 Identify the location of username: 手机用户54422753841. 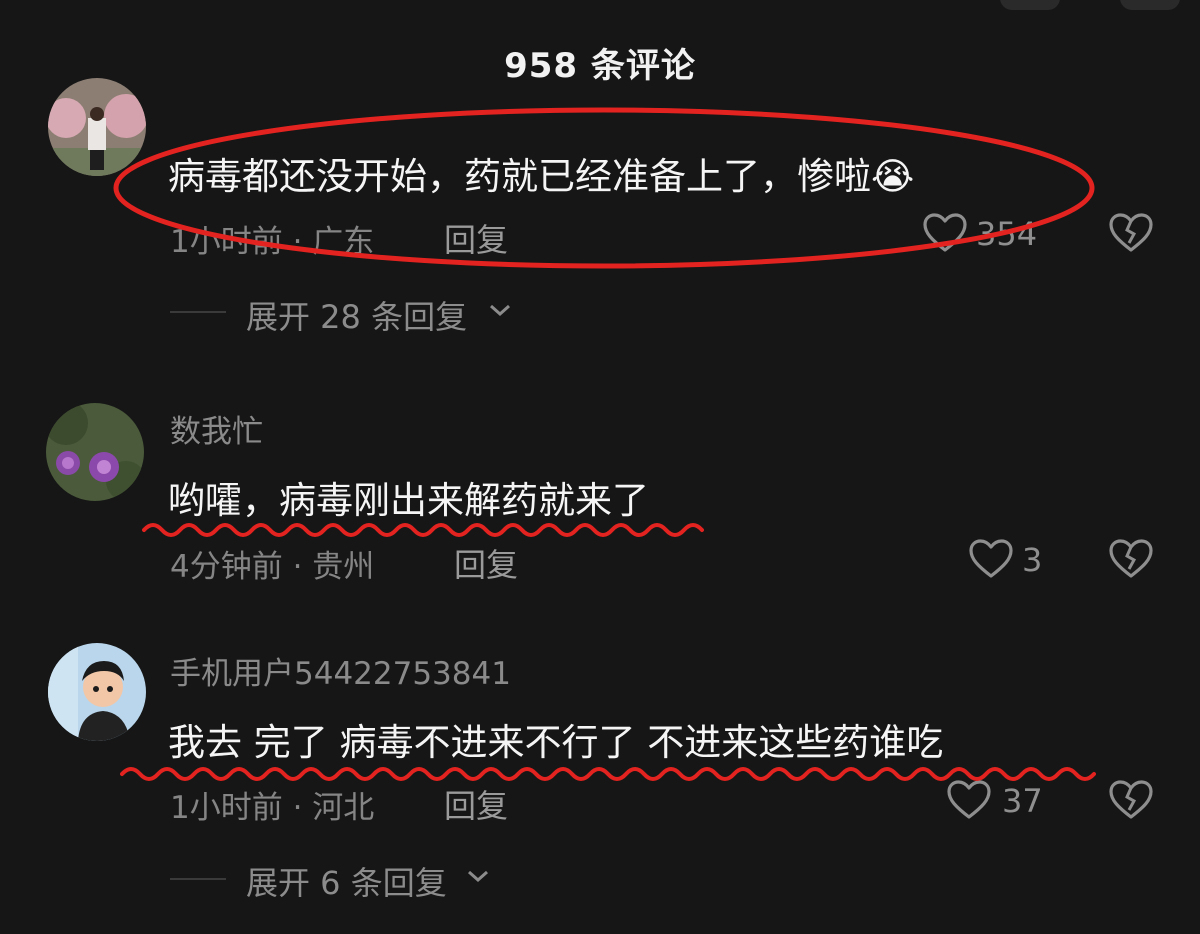
(340, 670).